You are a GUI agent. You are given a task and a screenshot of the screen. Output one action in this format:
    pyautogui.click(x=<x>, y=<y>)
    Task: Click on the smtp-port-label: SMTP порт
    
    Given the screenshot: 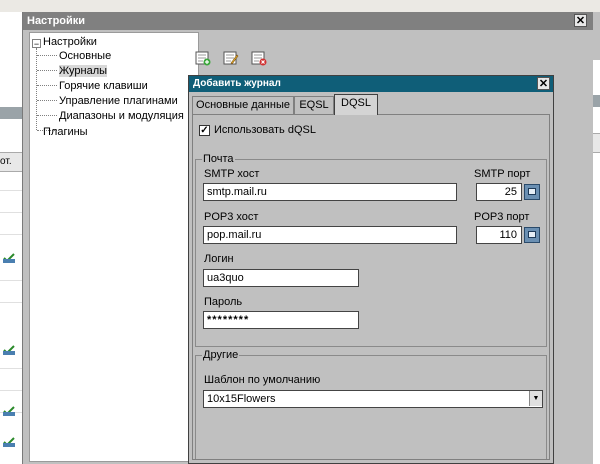 What is the action you would take?
    pyautogui.click(x=502, y=174)
    